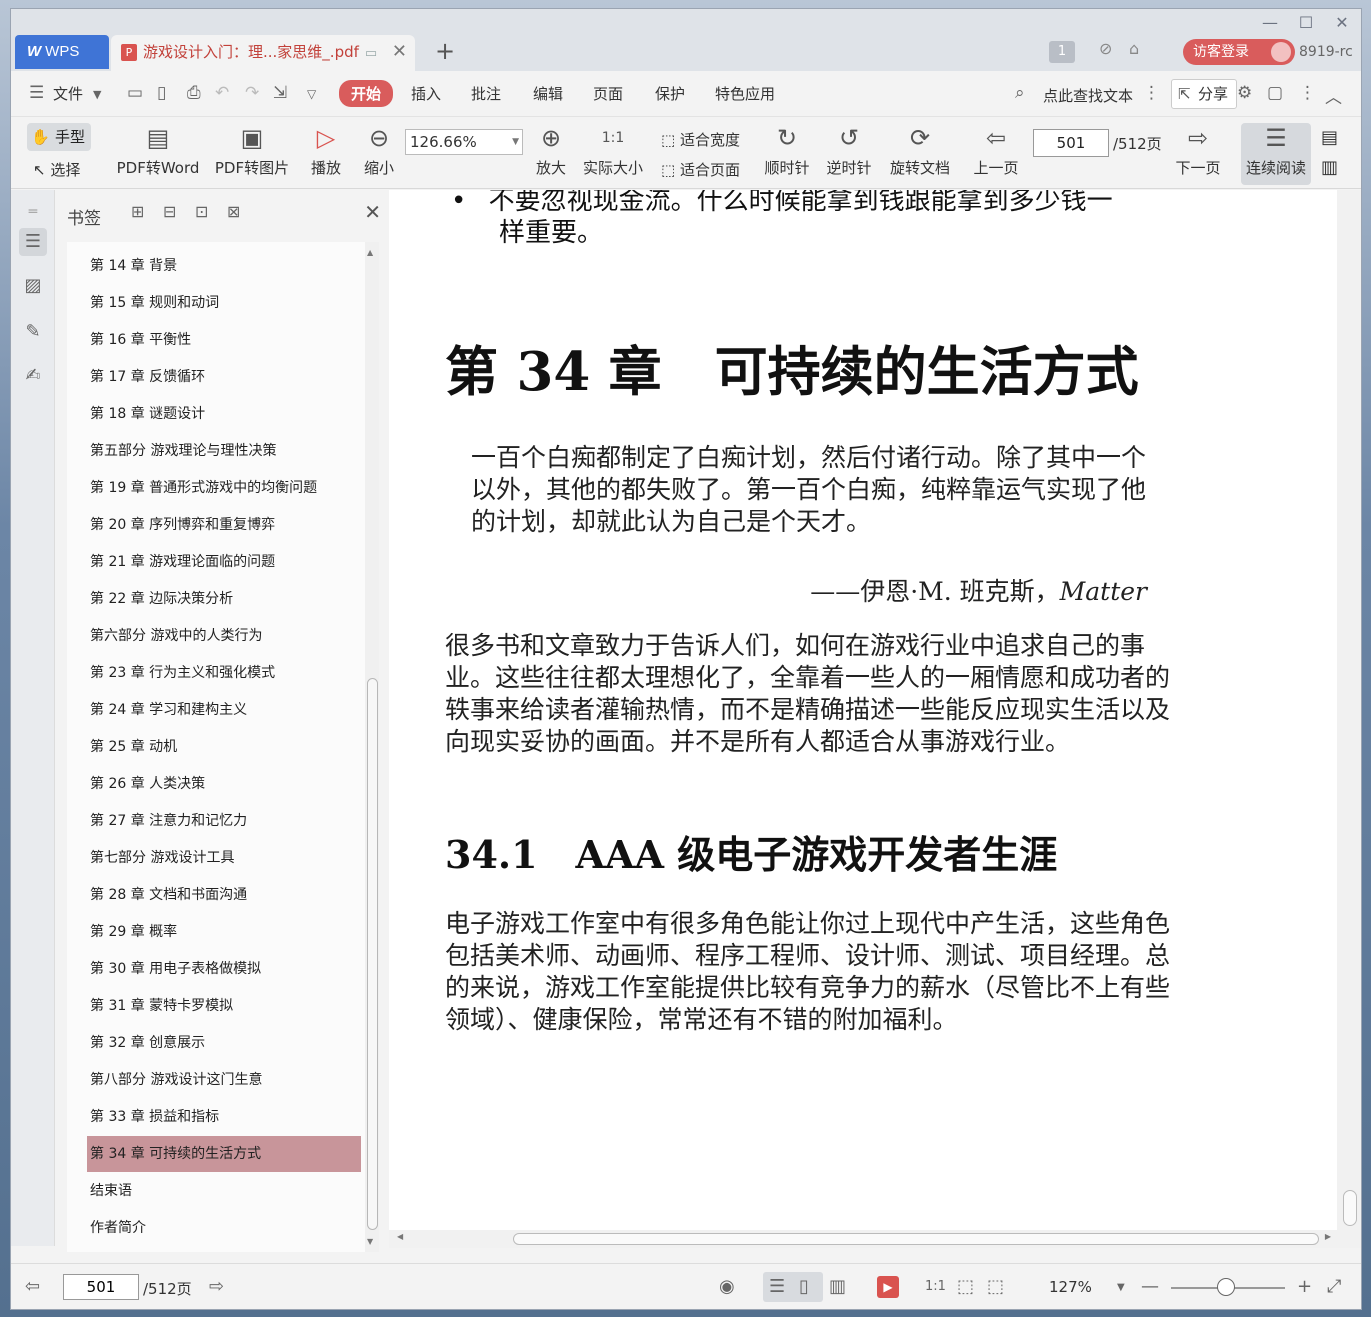  What do you see at coordinates (1150, 1286) in the screenshot?
I see `zoom-minus-icon: —` at bounding box center [1150, 1286].